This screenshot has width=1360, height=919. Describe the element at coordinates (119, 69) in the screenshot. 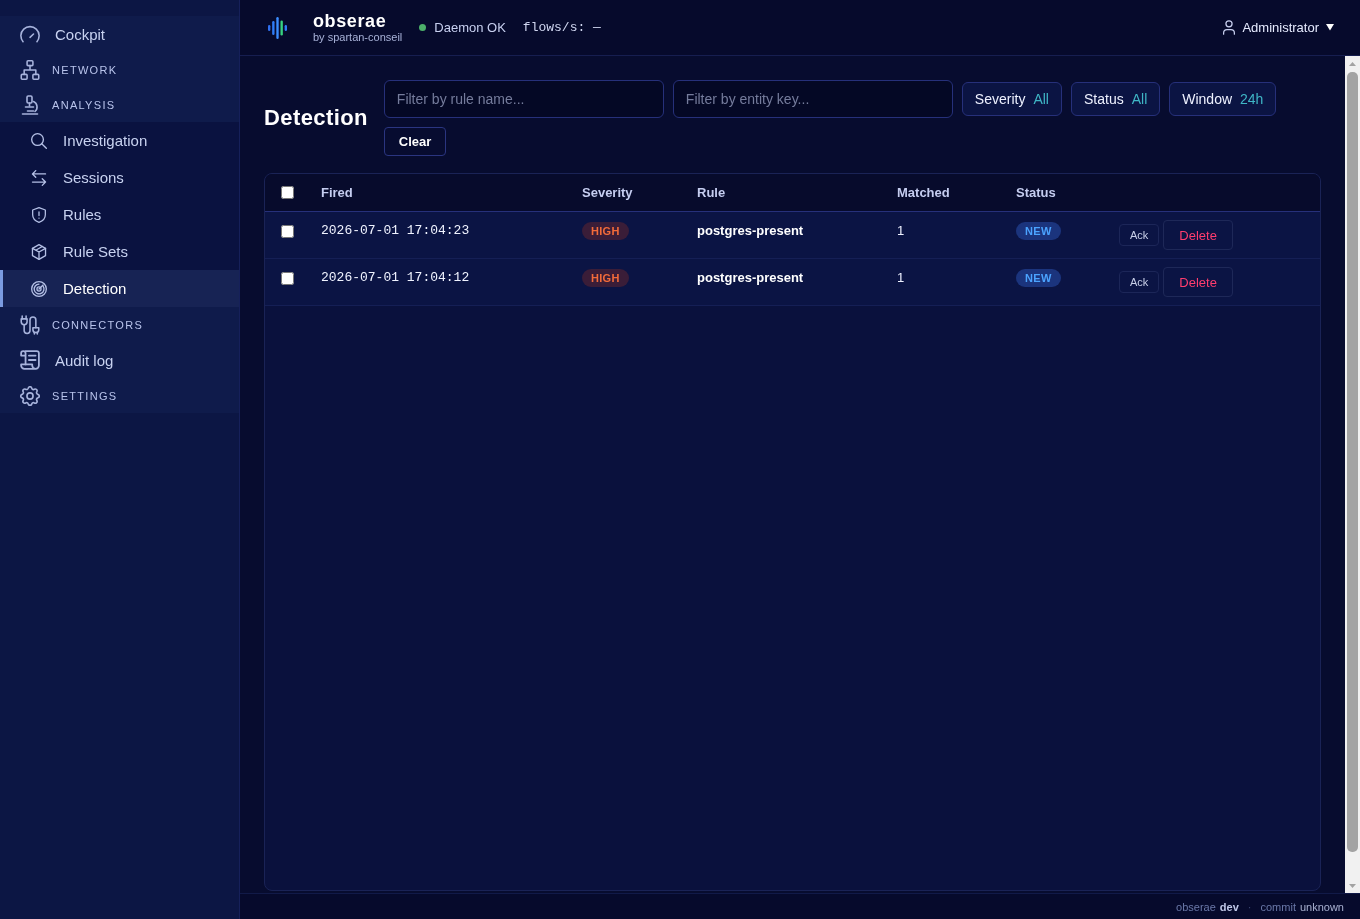

I see `nav-item: NETWORK` at that location.